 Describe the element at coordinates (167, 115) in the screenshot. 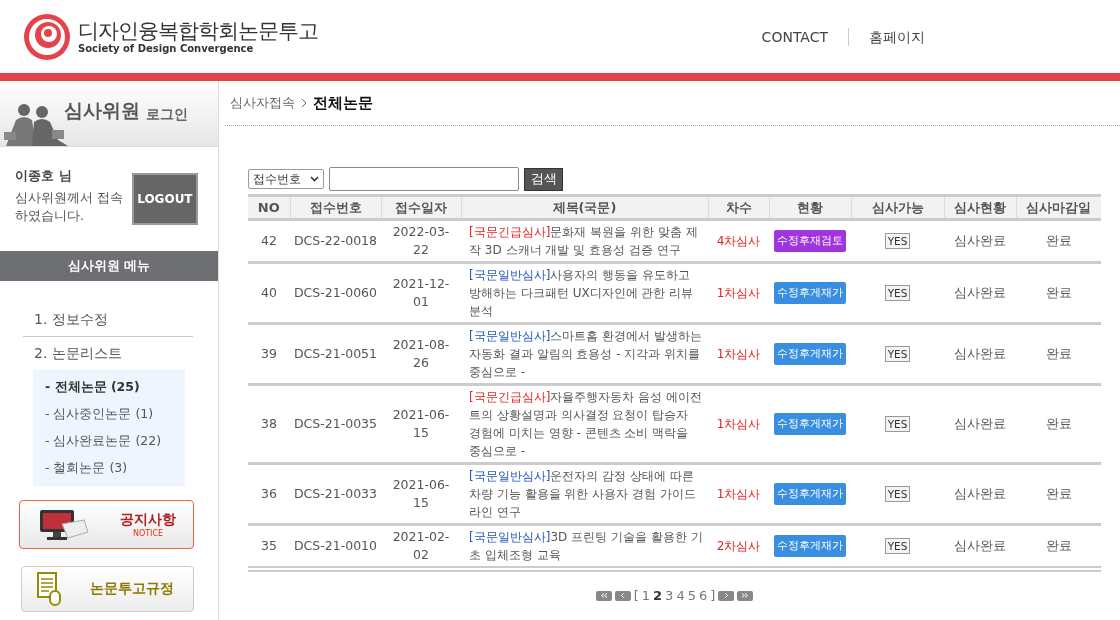

I see `login-suffix: 로그인` at that location.